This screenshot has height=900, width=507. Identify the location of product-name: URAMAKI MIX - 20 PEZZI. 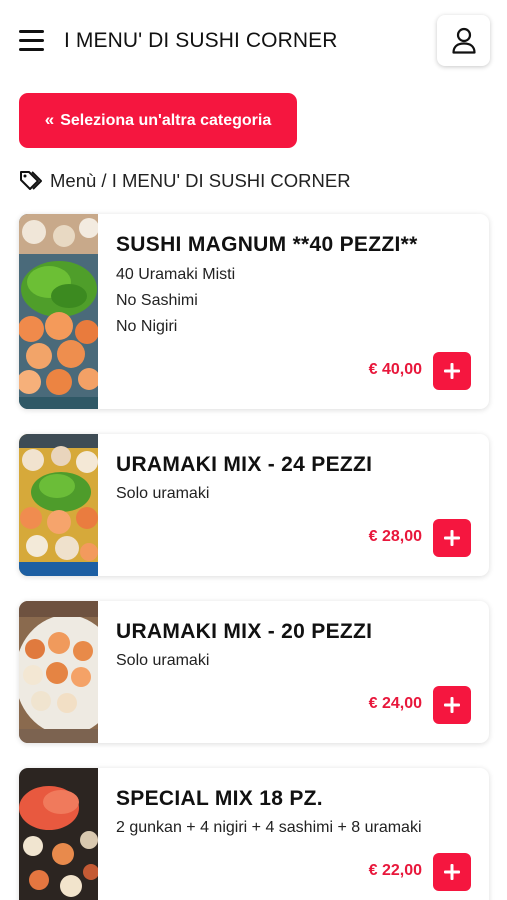
(244, 631).